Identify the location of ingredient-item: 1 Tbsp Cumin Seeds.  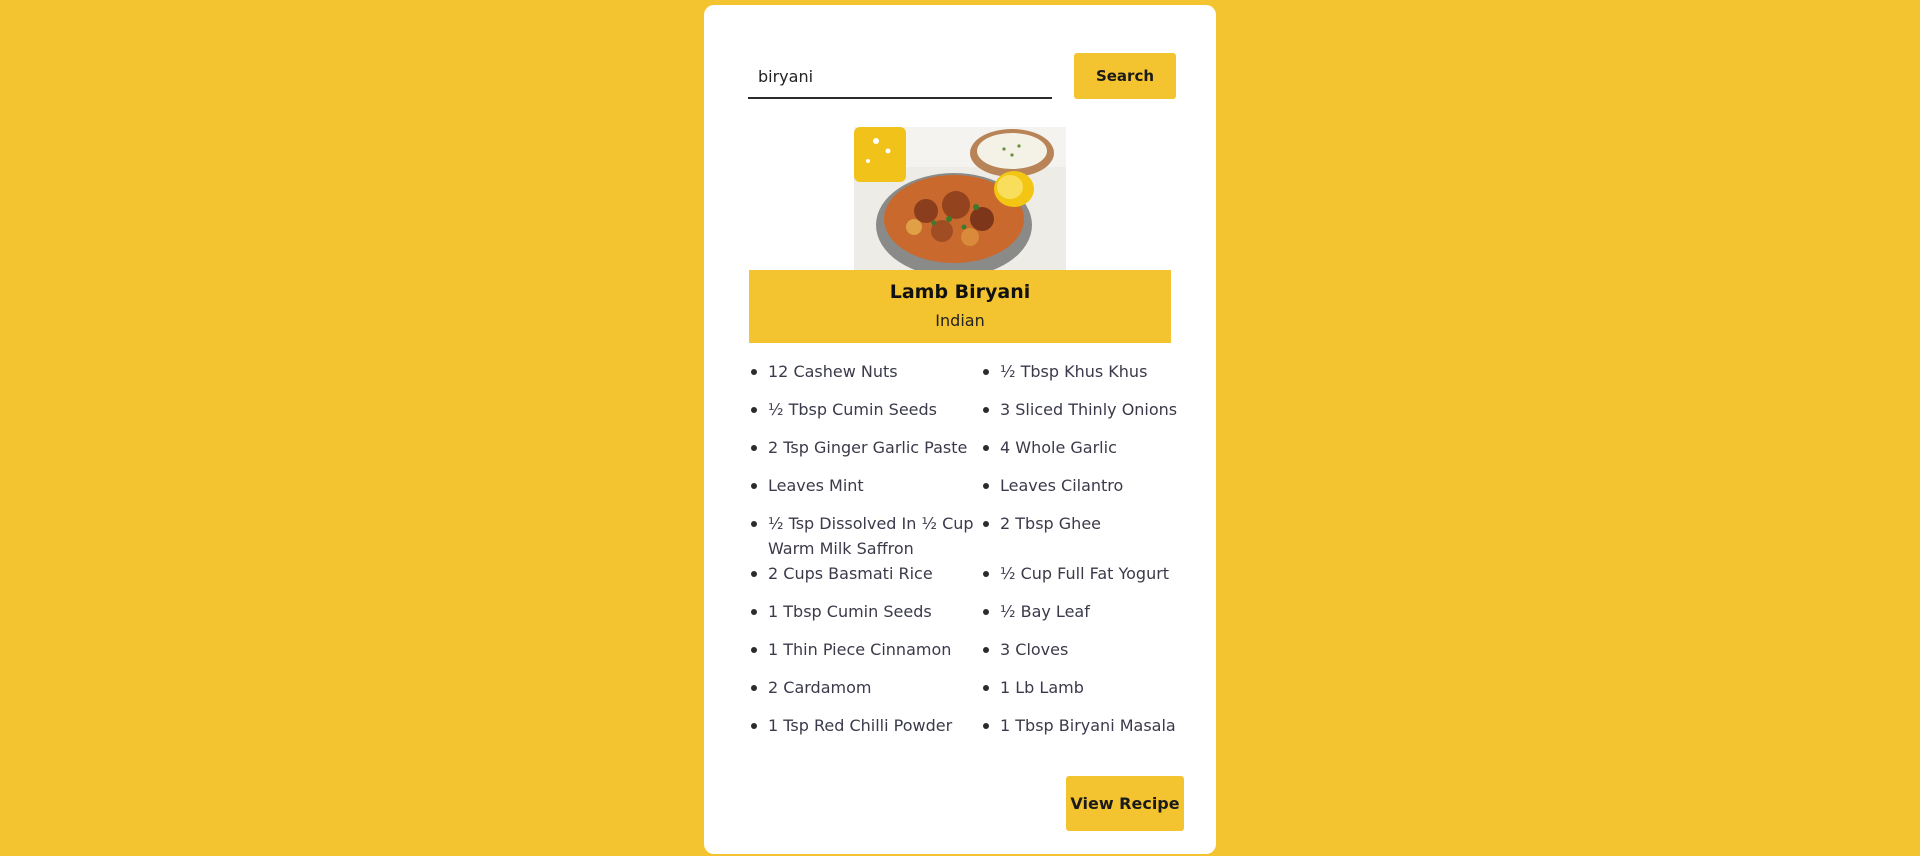
(865, 618).